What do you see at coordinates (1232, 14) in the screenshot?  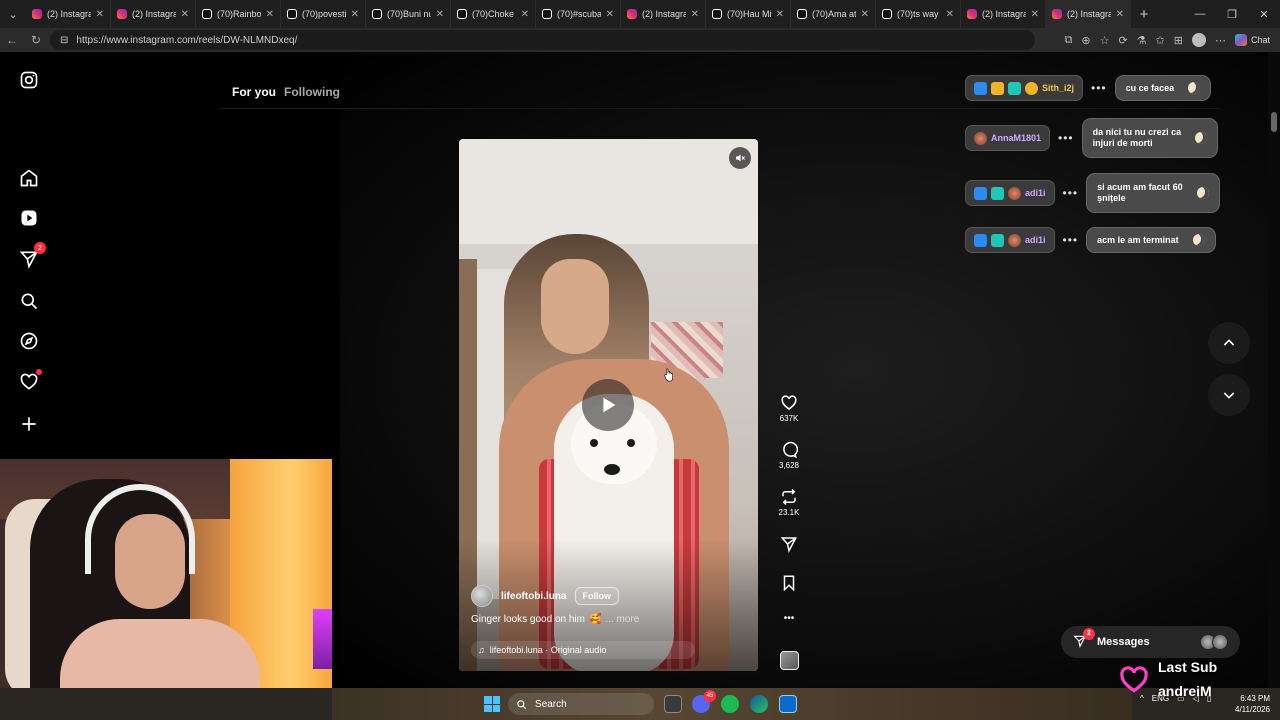 I see `maximize-icon: ❐` at bounding box center [1232, 14].